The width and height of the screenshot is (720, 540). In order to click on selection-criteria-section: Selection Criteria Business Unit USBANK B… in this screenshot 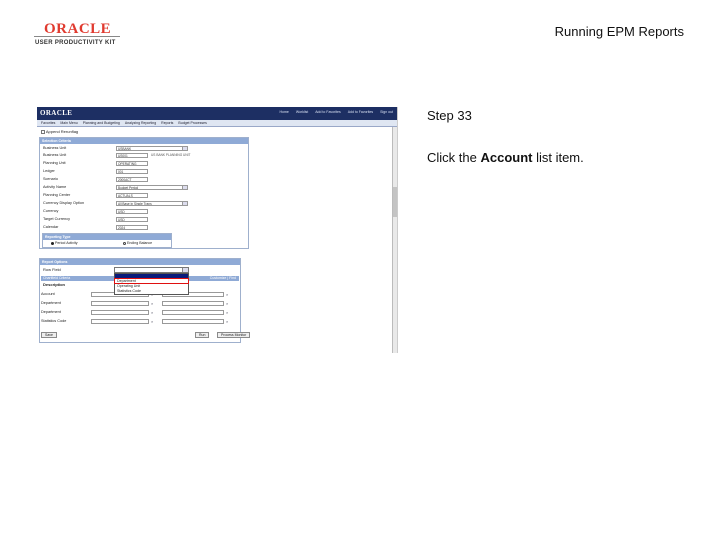, I will do `click(144, 193)`.